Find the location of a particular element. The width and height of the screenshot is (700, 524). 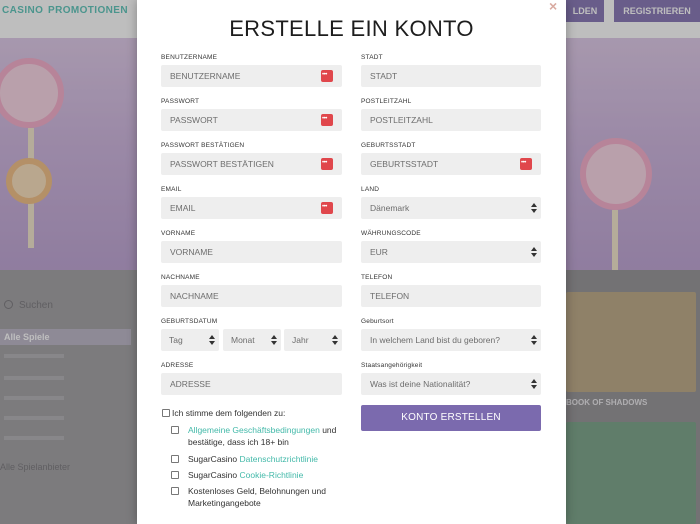

nationality-select: Was ist deine Nationalität? is located at coordinates (451, 384).